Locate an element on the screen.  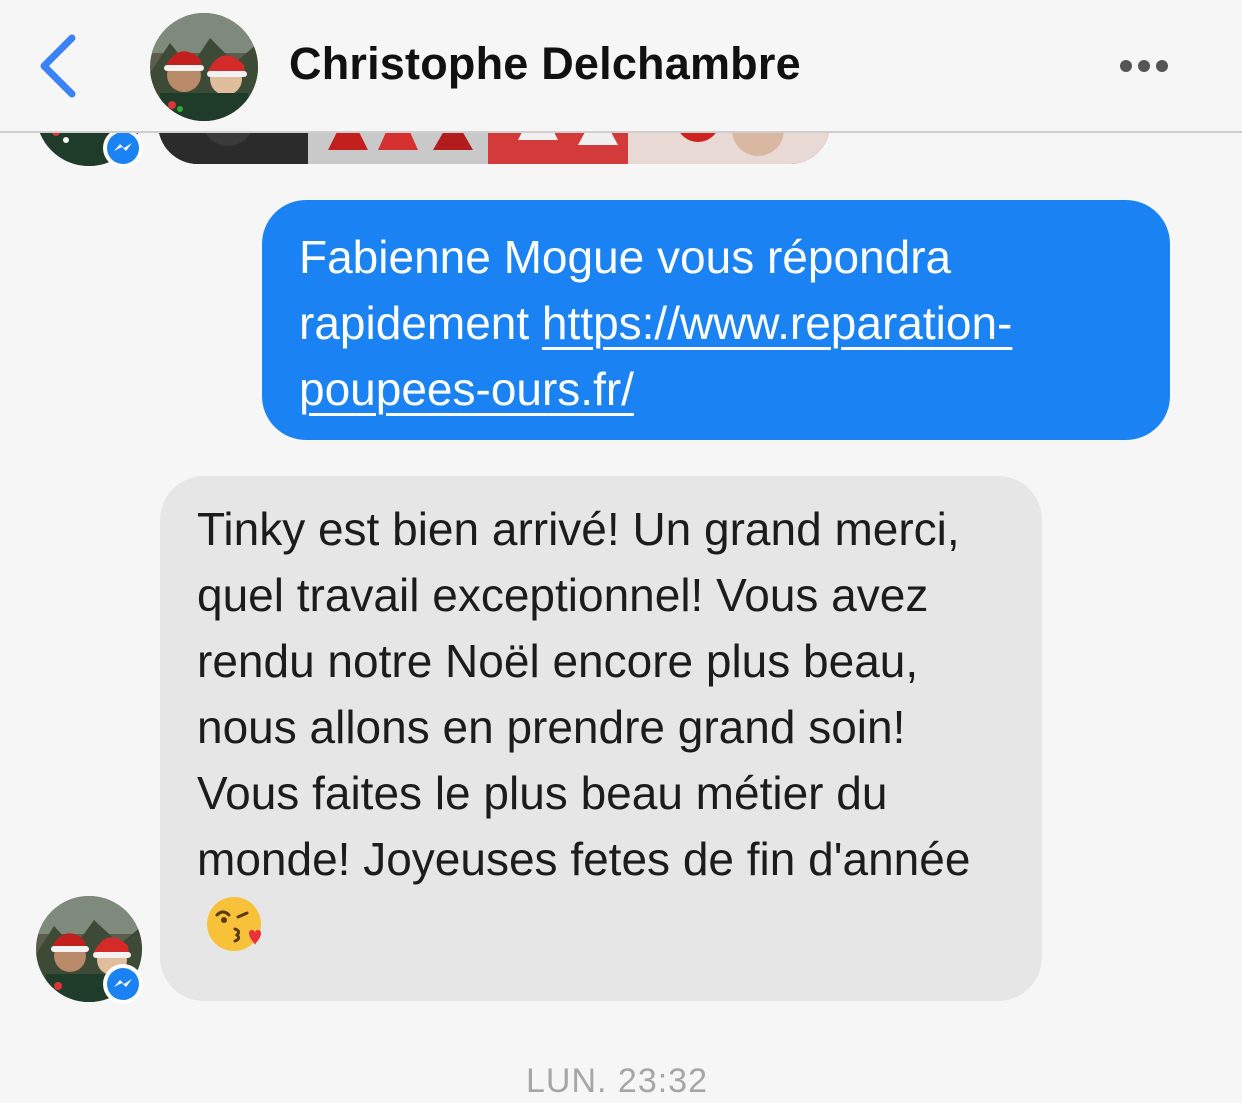
more-horizontal-icon is located at coordinates (1144, 66).